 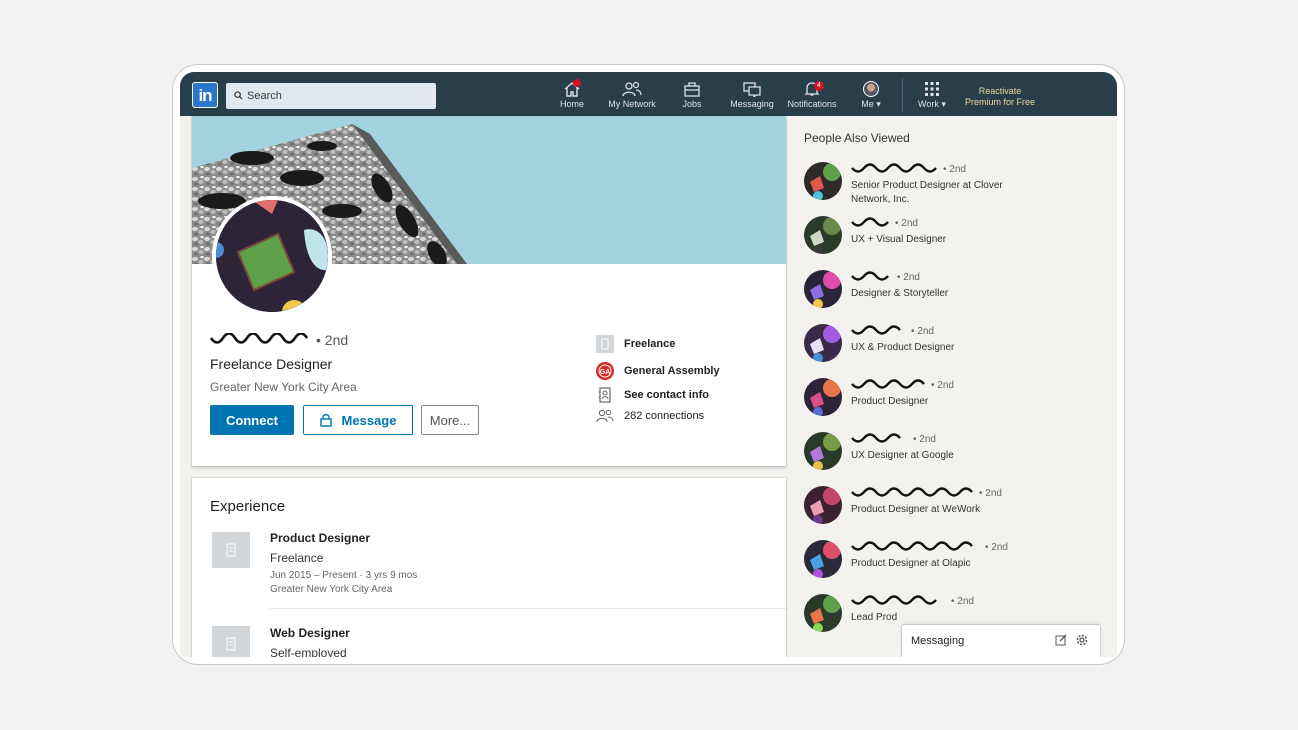 I want to click on profile-location: Greater New York City Area, so click(x=283, y=387).